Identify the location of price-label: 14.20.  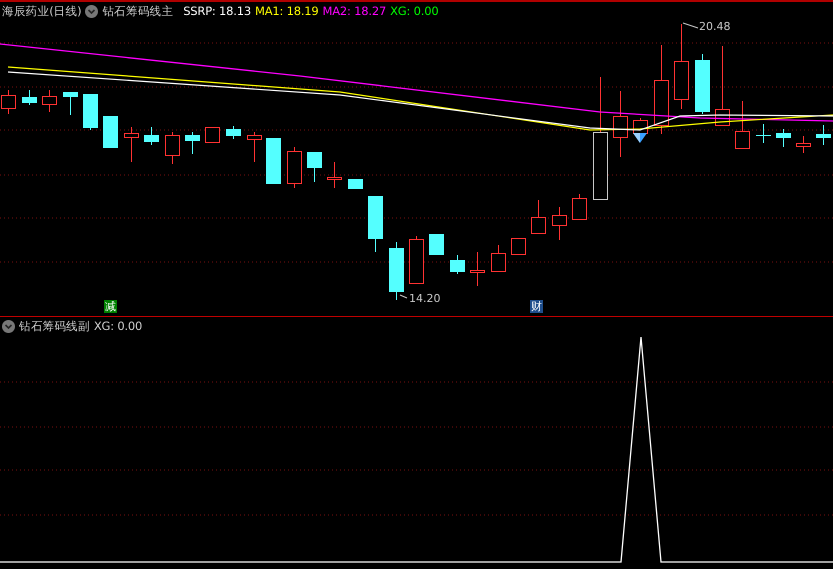
(424, 299).